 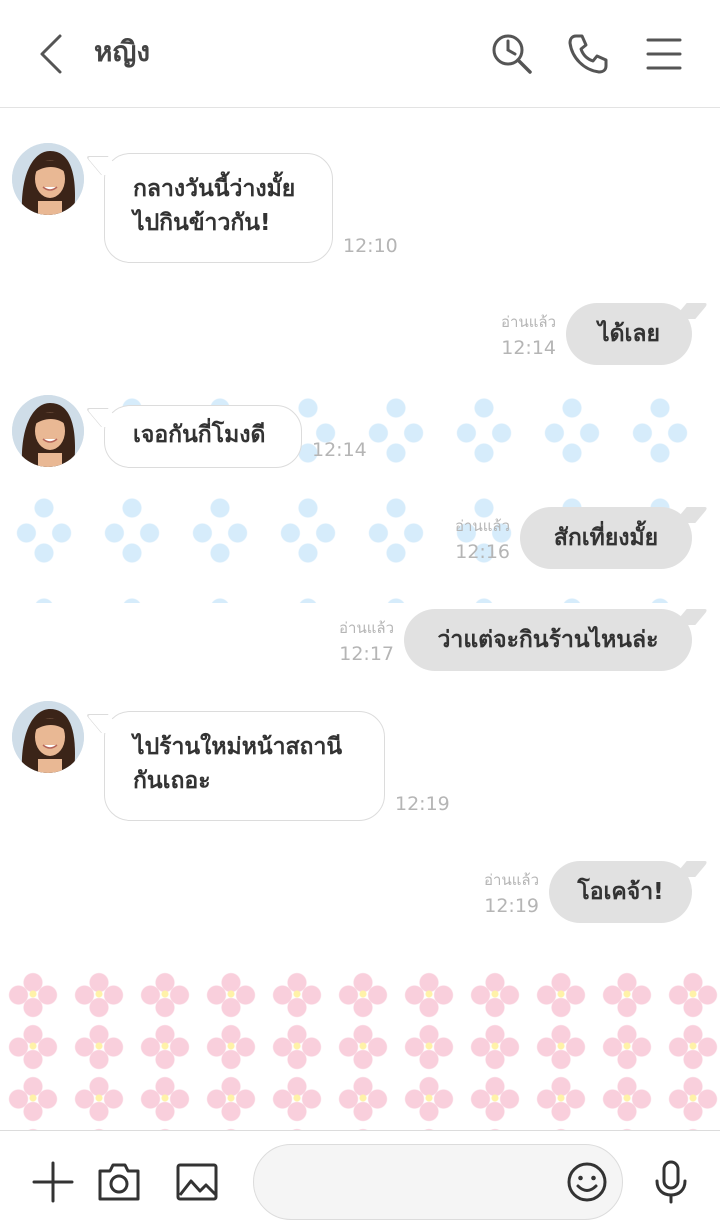 I want to click on hamburger-icon, so click(x=664, y=54).